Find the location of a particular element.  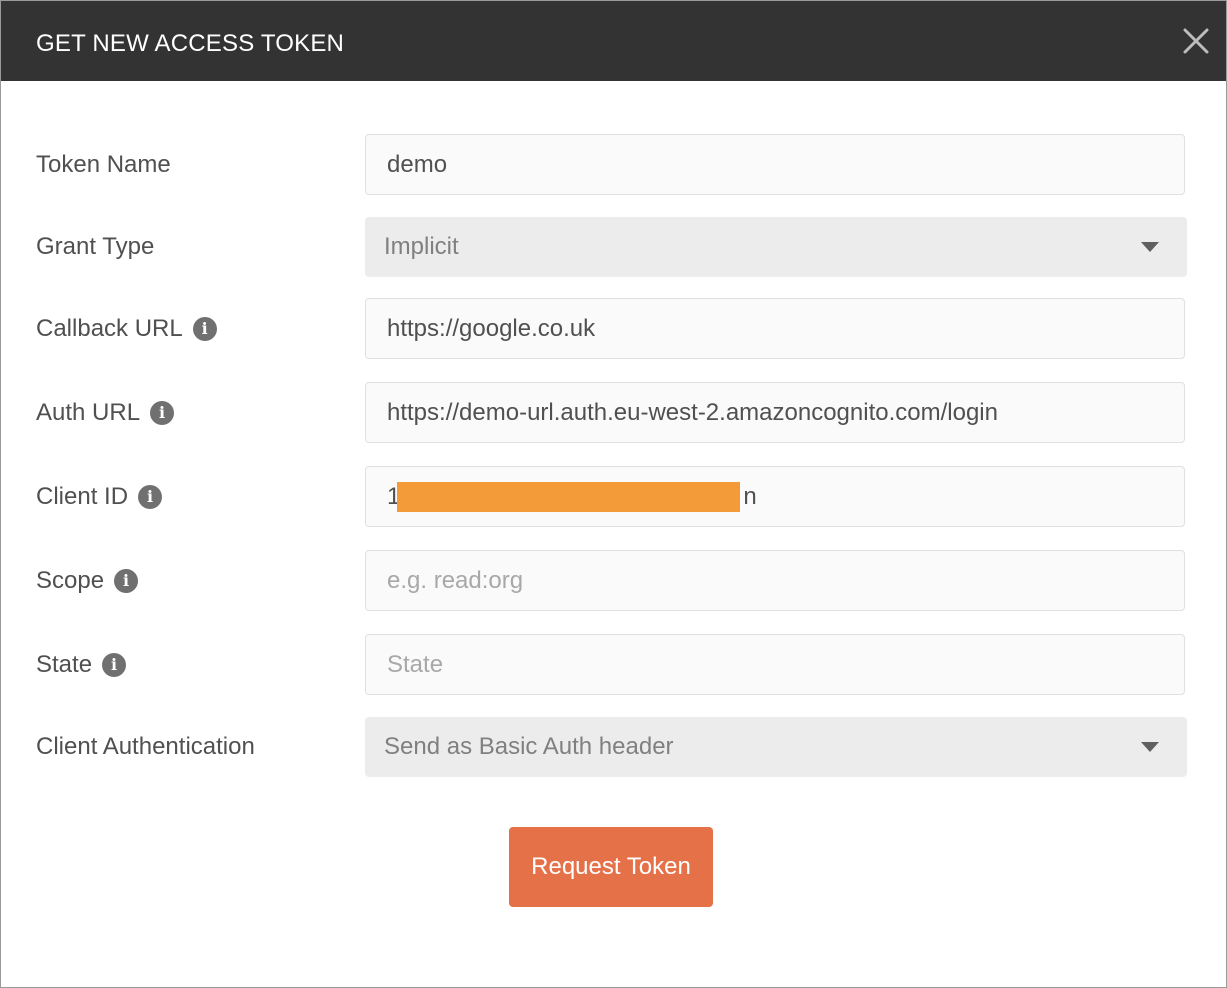

state-placeholder: State is located at coordinates (415, 664).